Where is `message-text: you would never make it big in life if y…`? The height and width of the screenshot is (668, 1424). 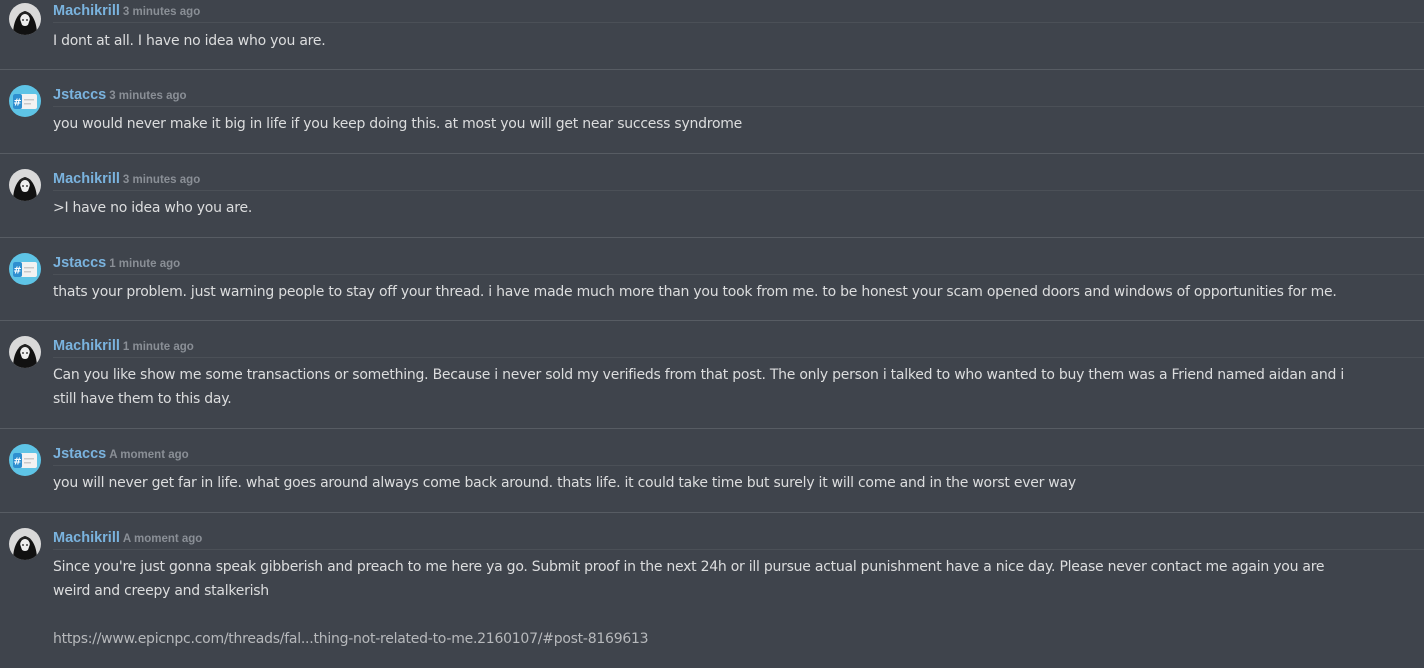
message-text: you would never make it big in life if y… is located at coordinates (398, 124).